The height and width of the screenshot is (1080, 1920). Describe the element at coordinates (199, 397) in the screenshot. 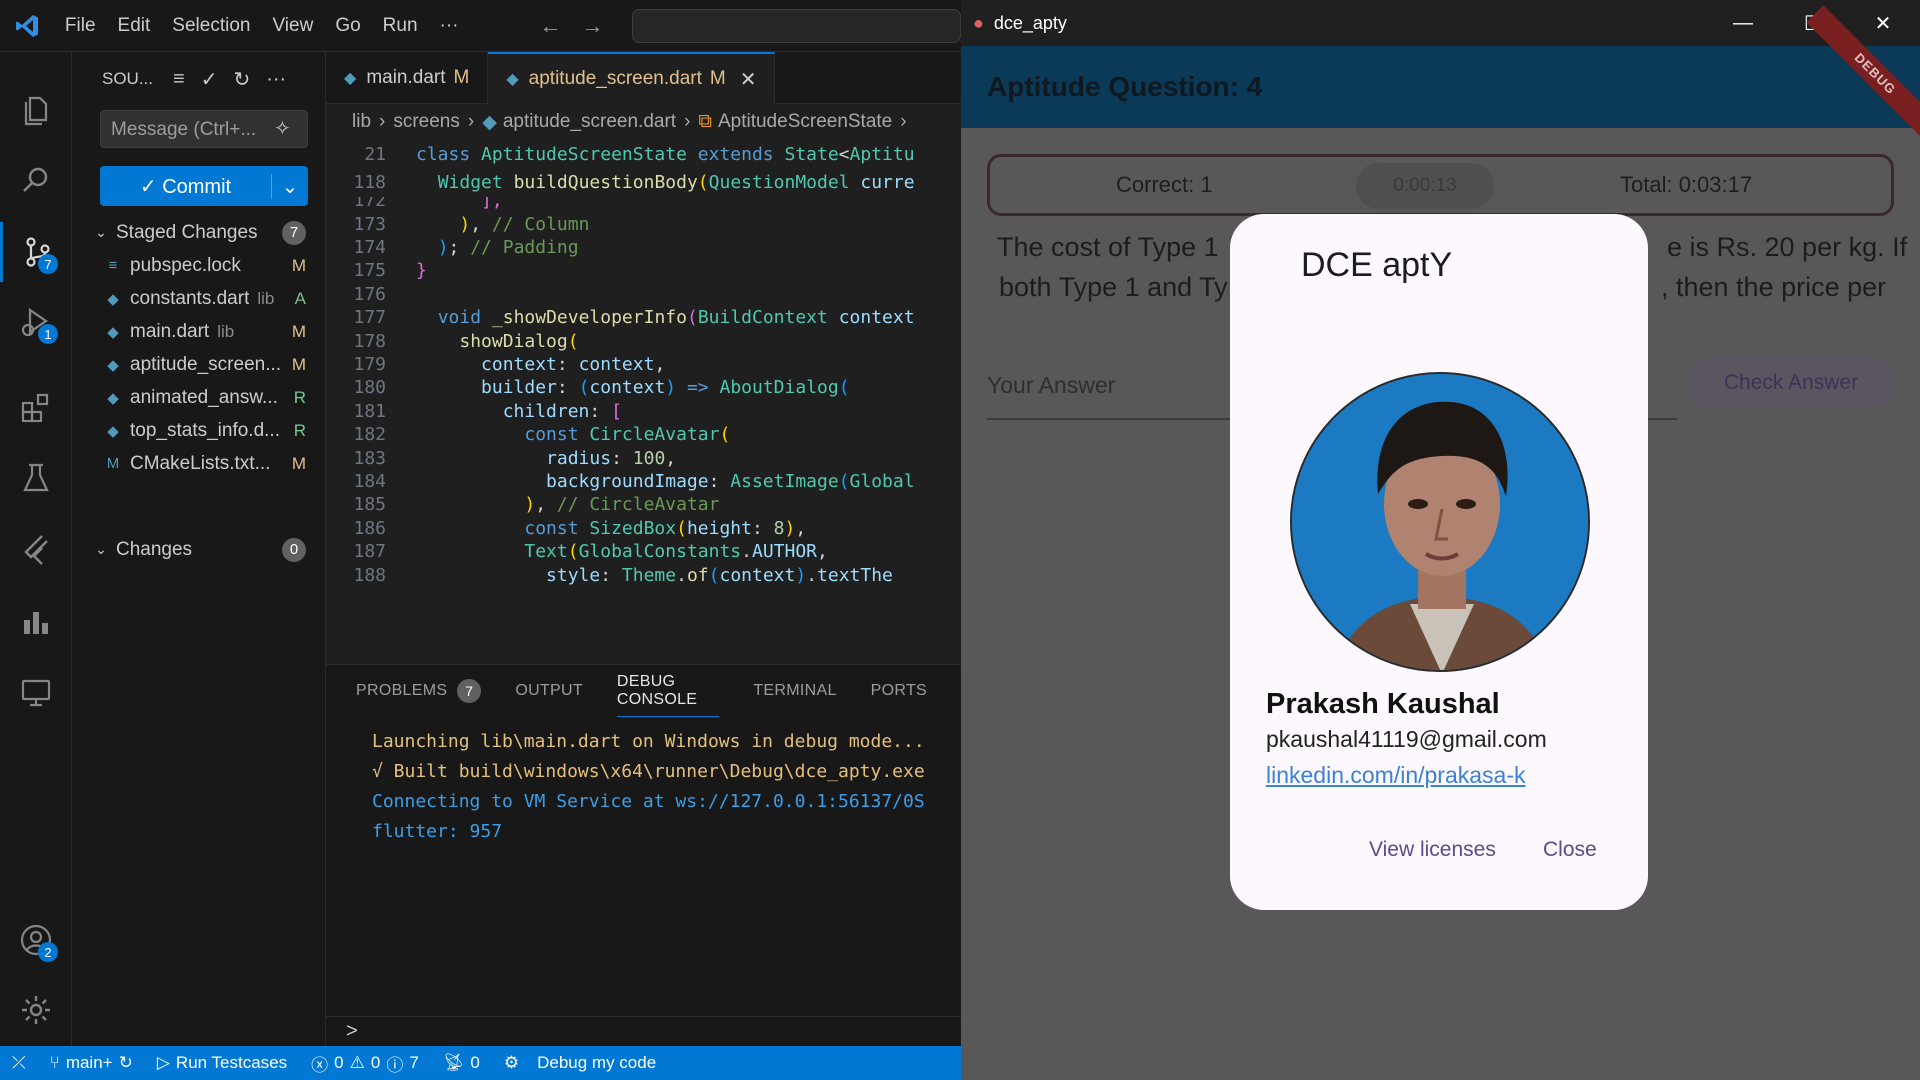

I see `scm-file-row: ◆ animated_answ... R` at that location.